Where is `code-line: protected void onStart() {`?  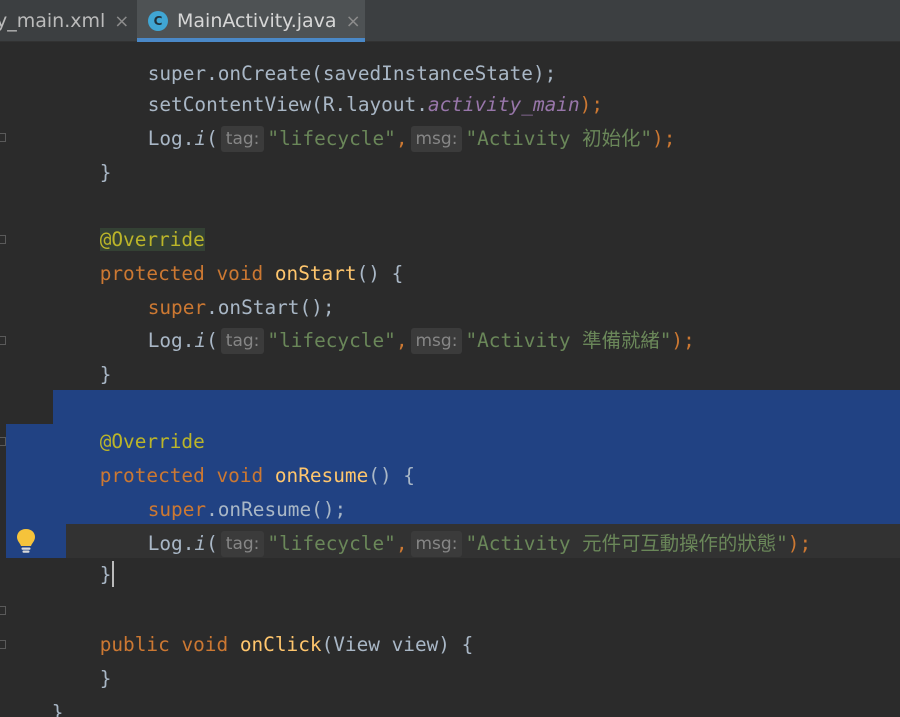 code-line: protected void onStart() { is located at coordinates (228, 254).